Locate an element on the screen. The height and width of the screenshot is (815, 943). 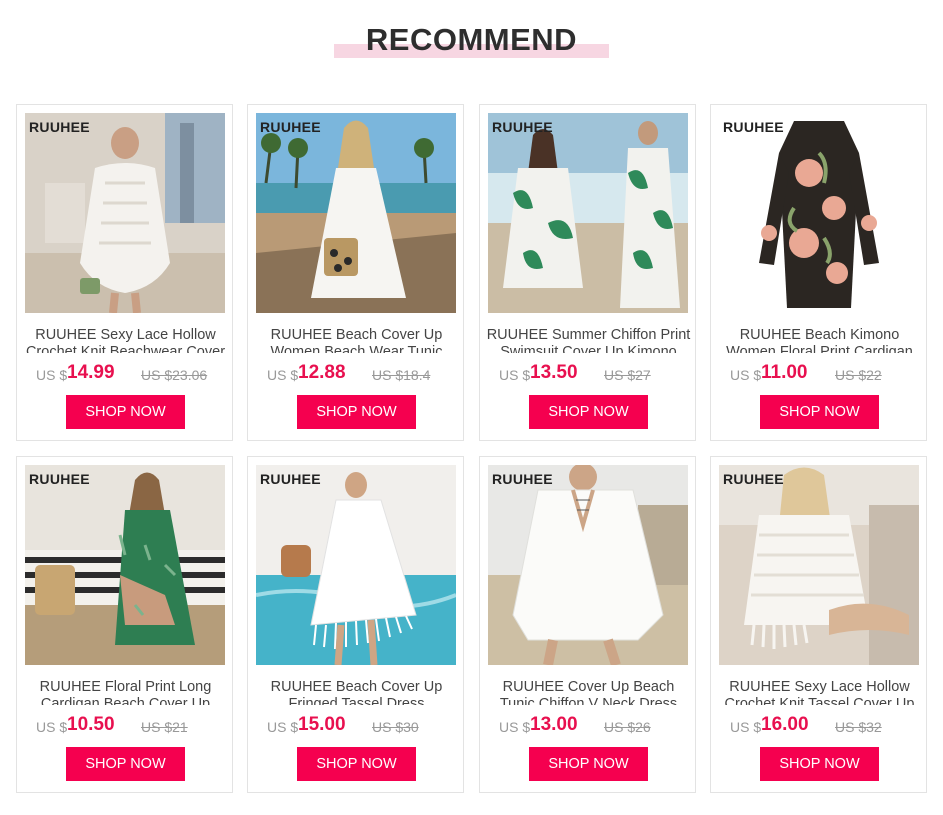
sale-price: 12.88 is located at coordinates (322, 372).